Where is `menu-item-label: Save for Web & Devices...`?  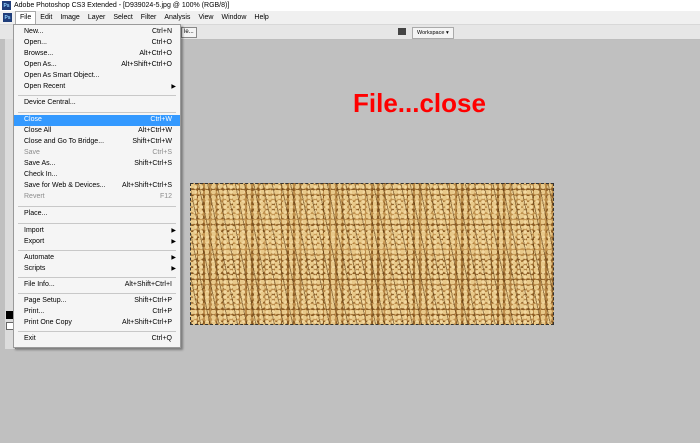 menu-item-label: Save for Web & Devices... is located at coordinates (65, 185).